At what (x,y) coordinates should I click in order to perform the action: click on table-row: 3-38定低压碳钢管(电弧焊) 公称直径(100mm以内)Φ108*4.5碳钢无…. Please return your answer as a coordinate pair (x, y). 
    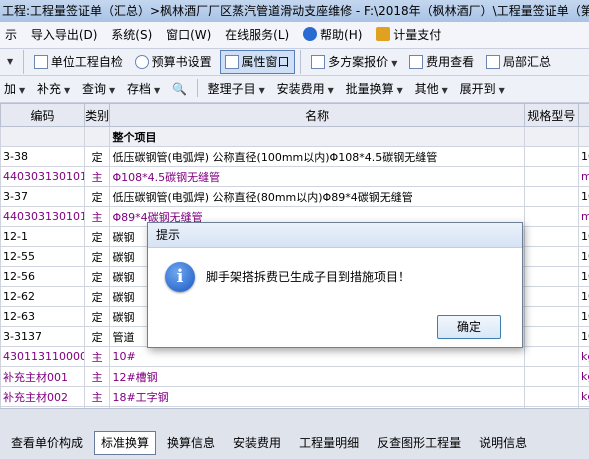
    Looking at the image, I should click on (295, 157).